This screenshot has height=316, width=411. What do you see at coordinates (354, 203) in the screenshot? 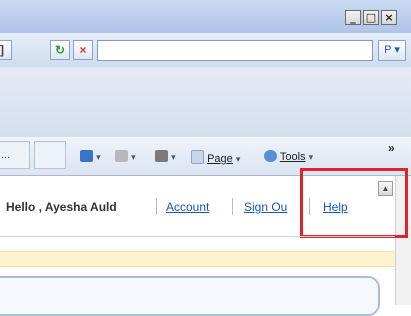
I see `help-highlight-box` at bounding box center [354, 203].